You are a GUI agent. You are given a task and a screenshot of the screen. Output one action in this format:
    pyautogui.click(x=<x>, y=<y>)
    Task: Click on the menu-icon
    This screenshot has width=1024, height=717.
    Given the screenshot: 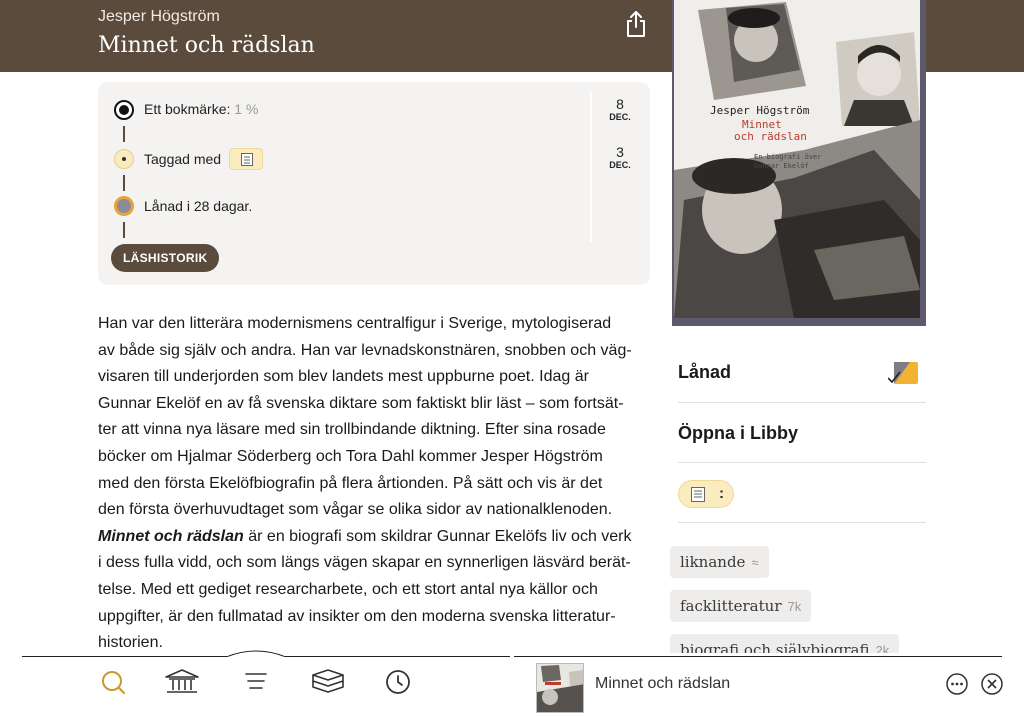 What is the action you would take?
    pyautogui.click(x=256, y=682)
    